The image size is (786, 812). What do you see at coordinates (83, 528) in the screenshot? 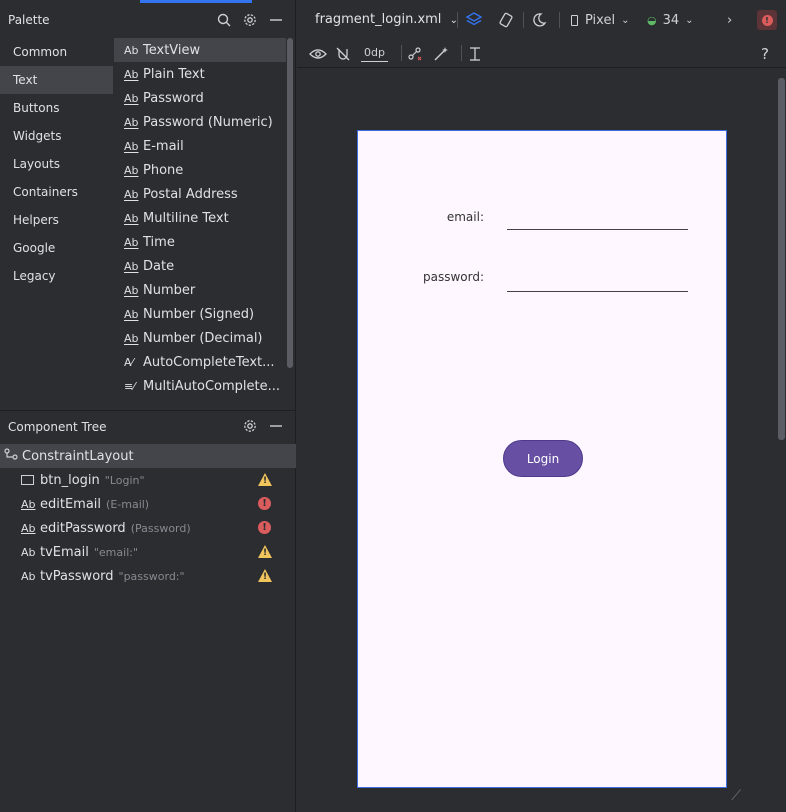
I see `tree-item-label: editPassword` at bounding box center [83, 528].